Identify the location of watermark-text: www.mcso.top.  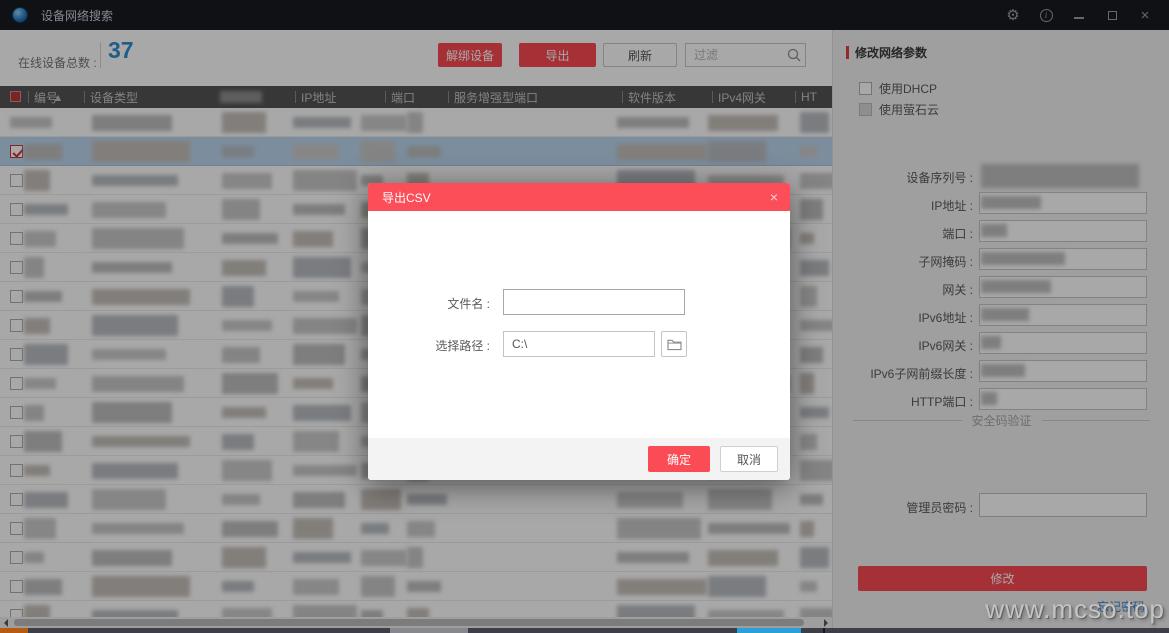
(1075, 609).